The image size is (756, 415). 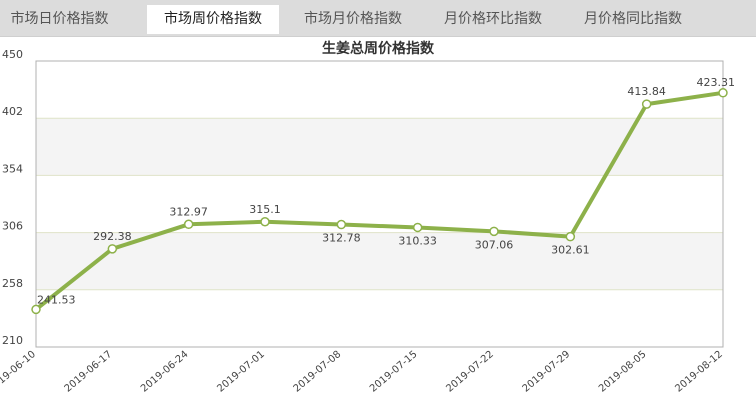 I want to click on tab-market-monthly-index: 市场月价格指数, so click(x=353, y=19).